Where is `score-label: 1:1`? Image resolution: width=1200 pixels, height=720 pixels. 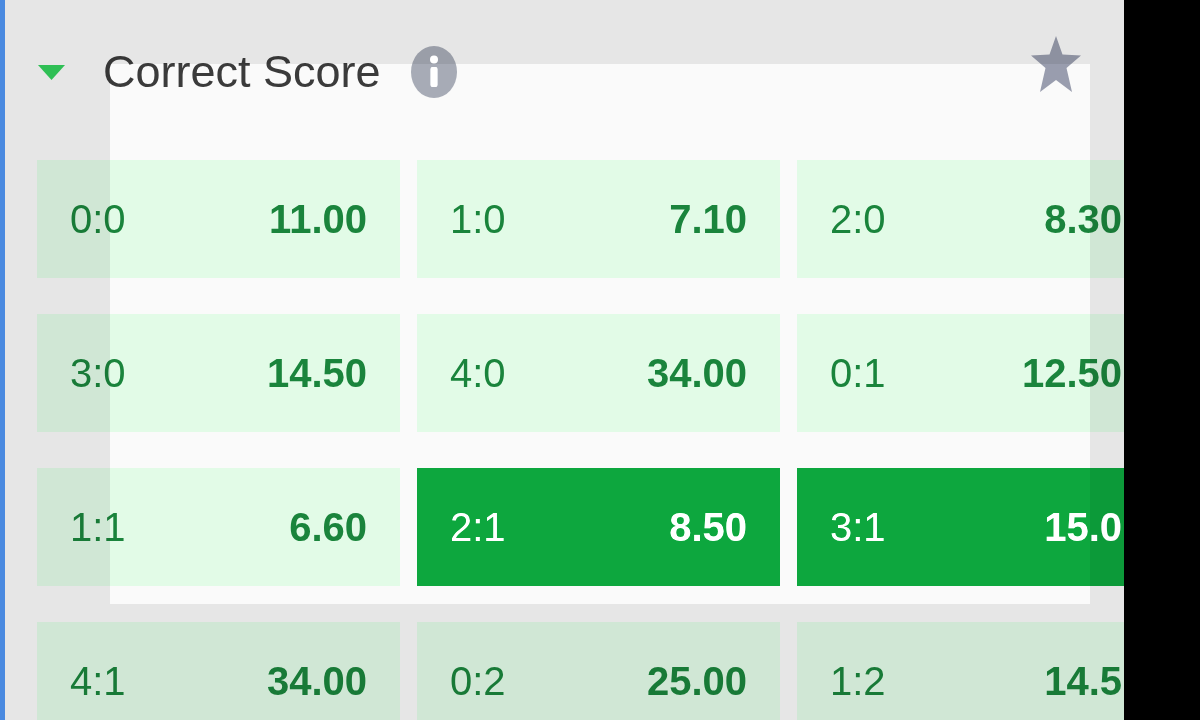
score-label: 1:1 is located at coordinates (98, 527).